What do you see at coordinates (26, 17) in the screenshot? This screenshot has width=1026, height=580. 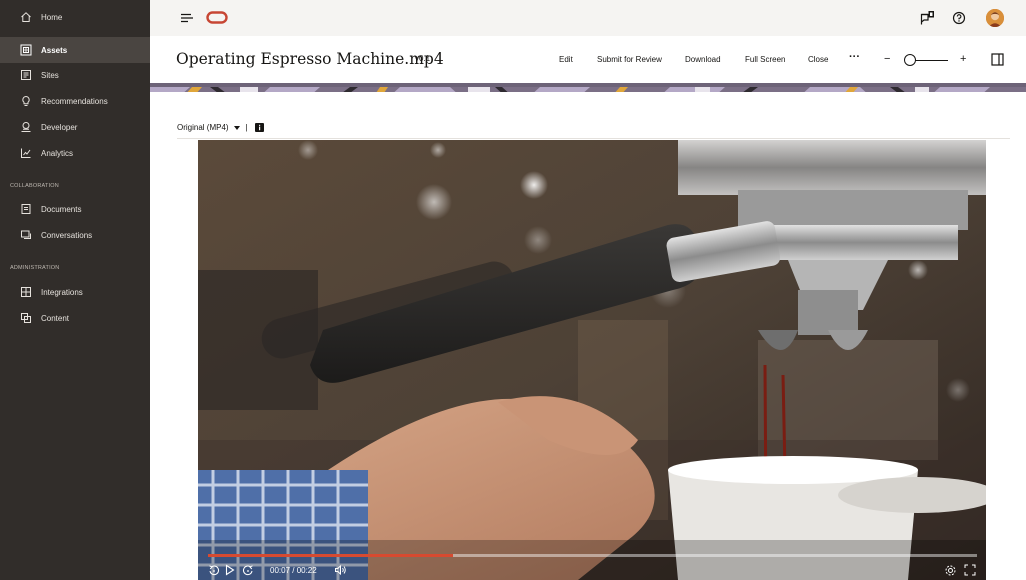 I see `home-icon` at bounding box center [26, 17].